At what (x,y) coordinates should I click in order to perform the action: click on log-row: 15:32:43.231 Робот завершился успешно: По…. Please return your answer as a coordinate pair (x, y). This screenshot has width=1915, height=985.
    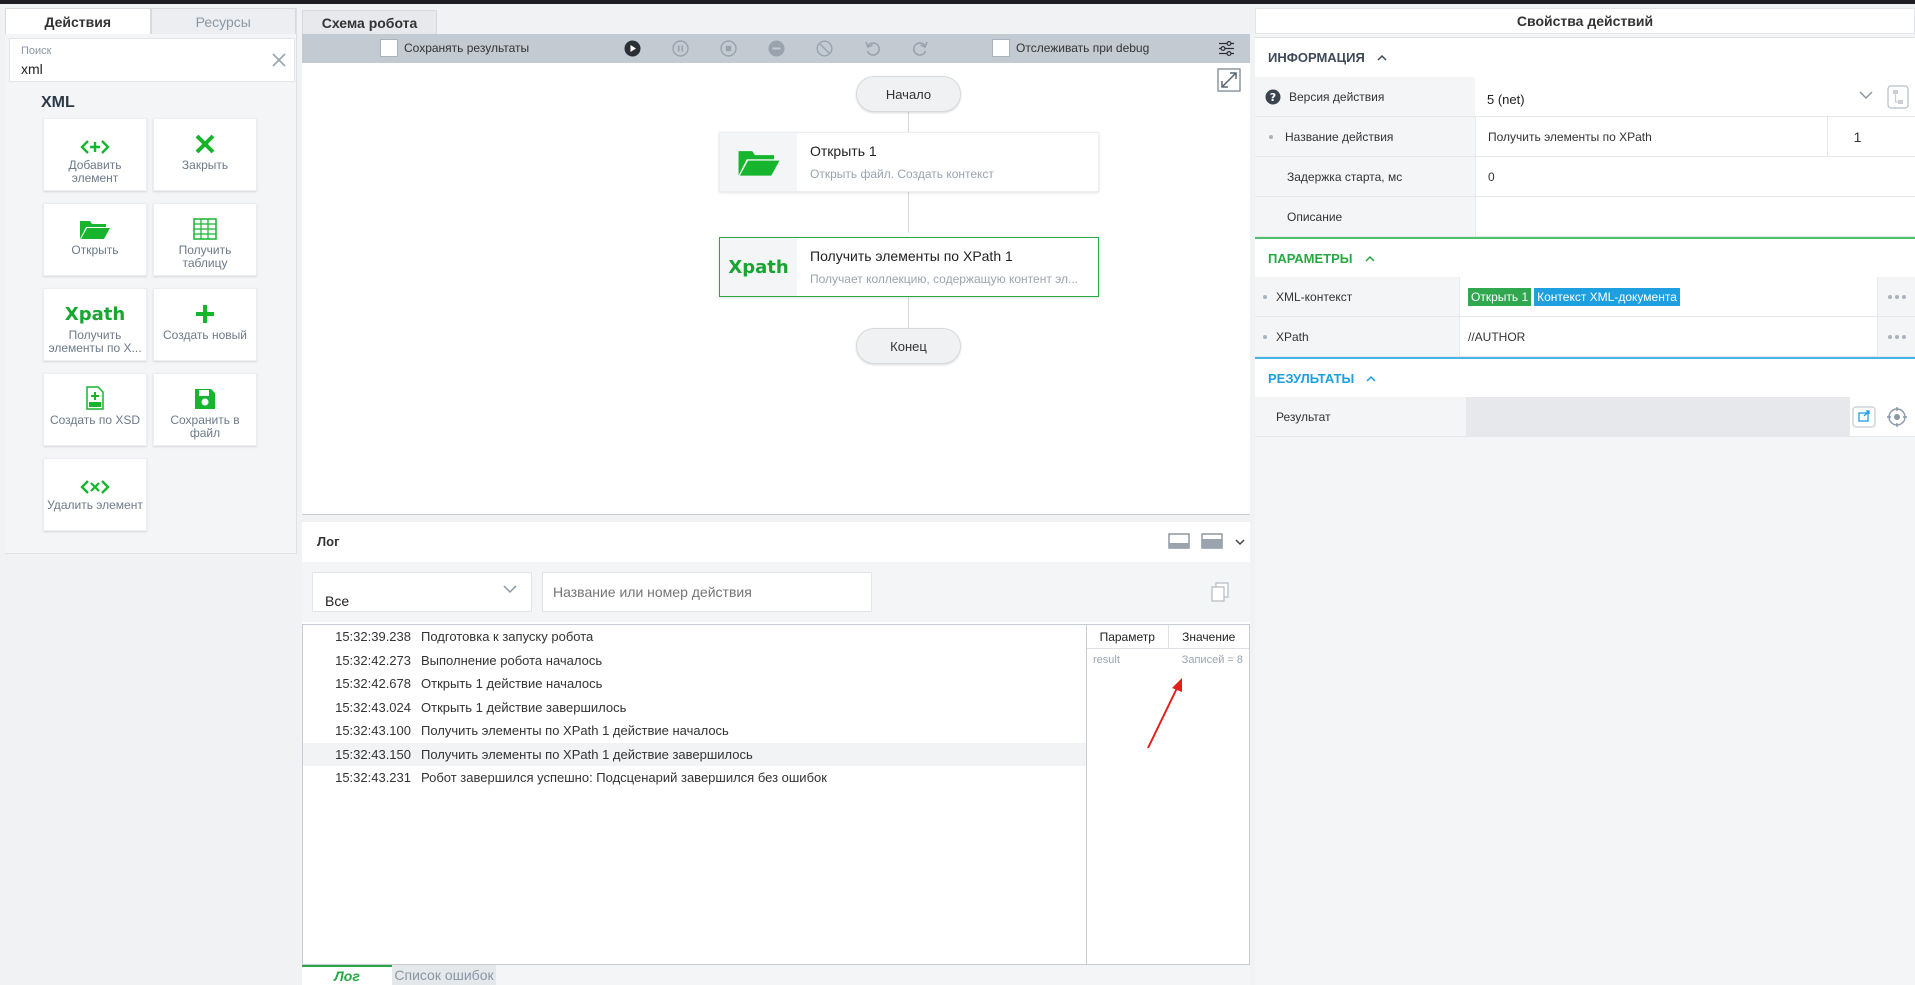
    Looking at the image, I should click on (694, 778).